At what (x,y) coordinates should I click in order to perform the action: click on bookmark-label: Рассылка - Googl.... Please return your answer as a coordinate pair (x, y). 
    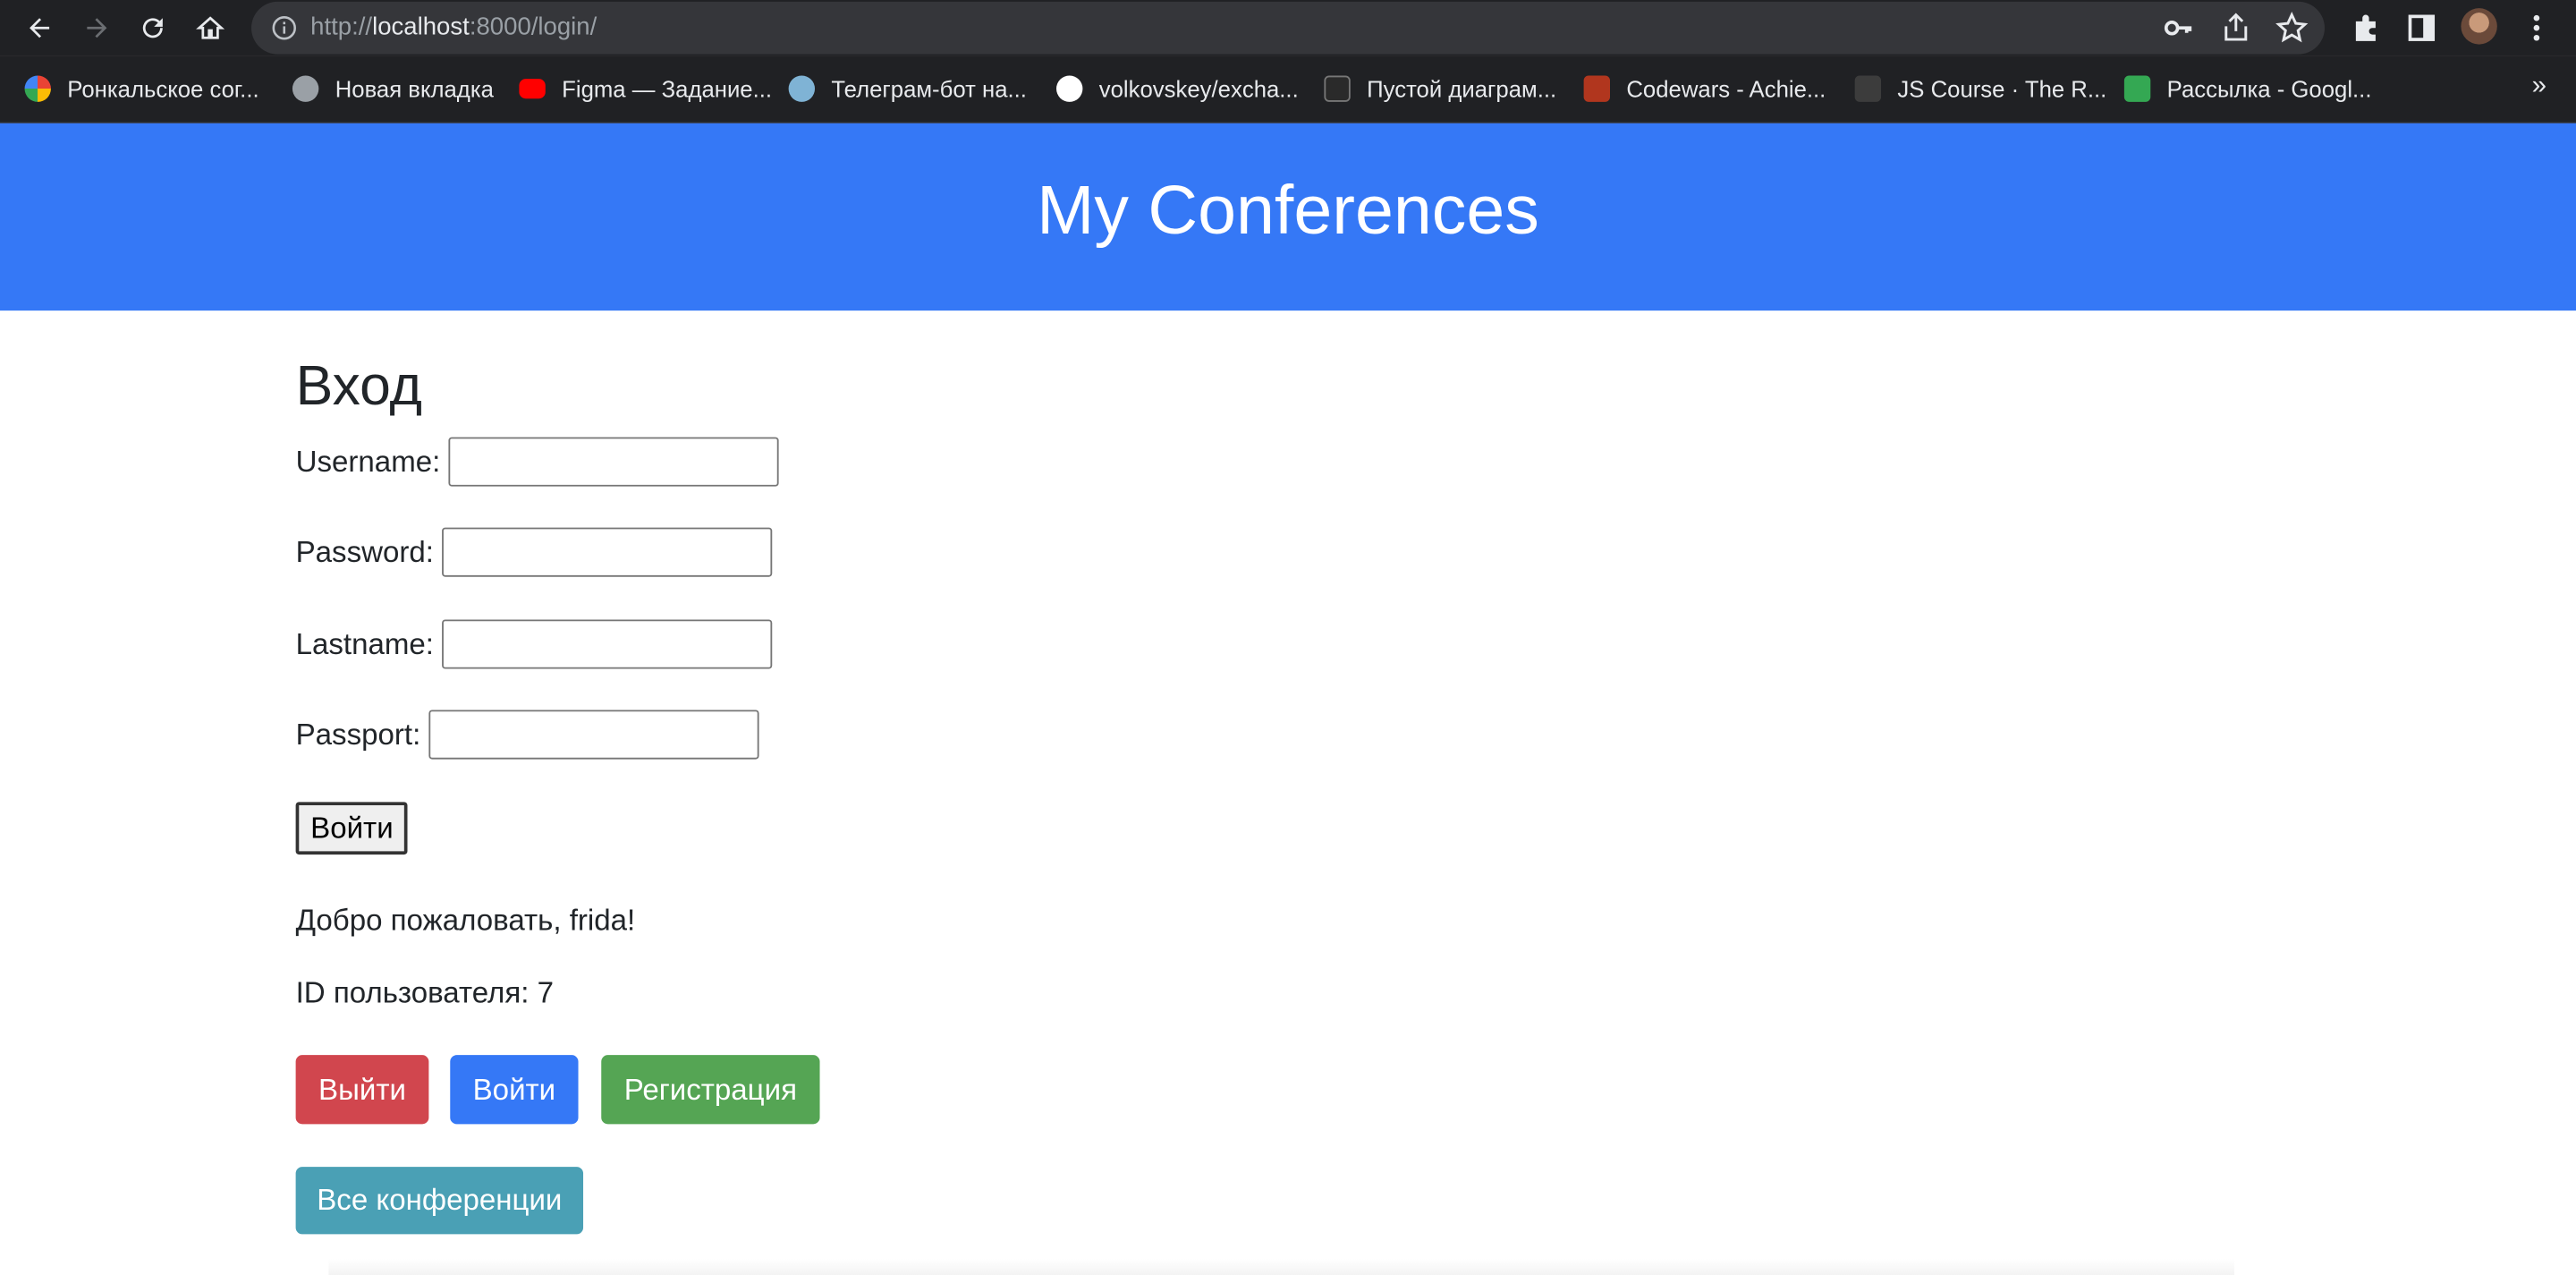
    Looking at the image, I should click on (2269, 89).